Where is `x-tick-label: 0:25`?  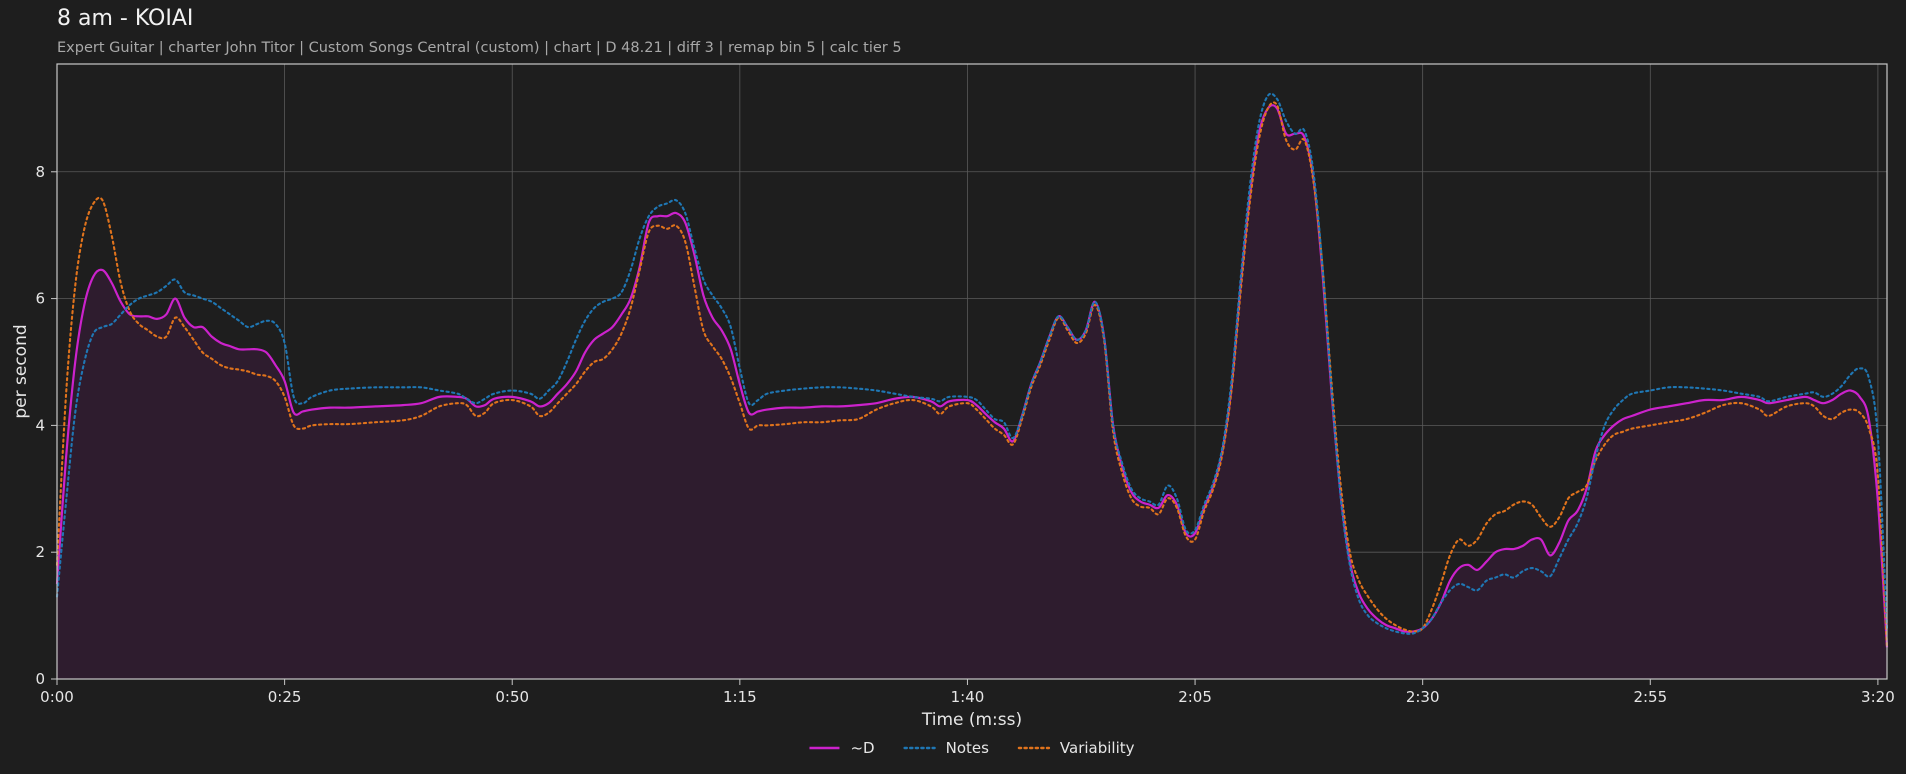
x-tick-label: 0:25 is located at coordinates (285, 697).